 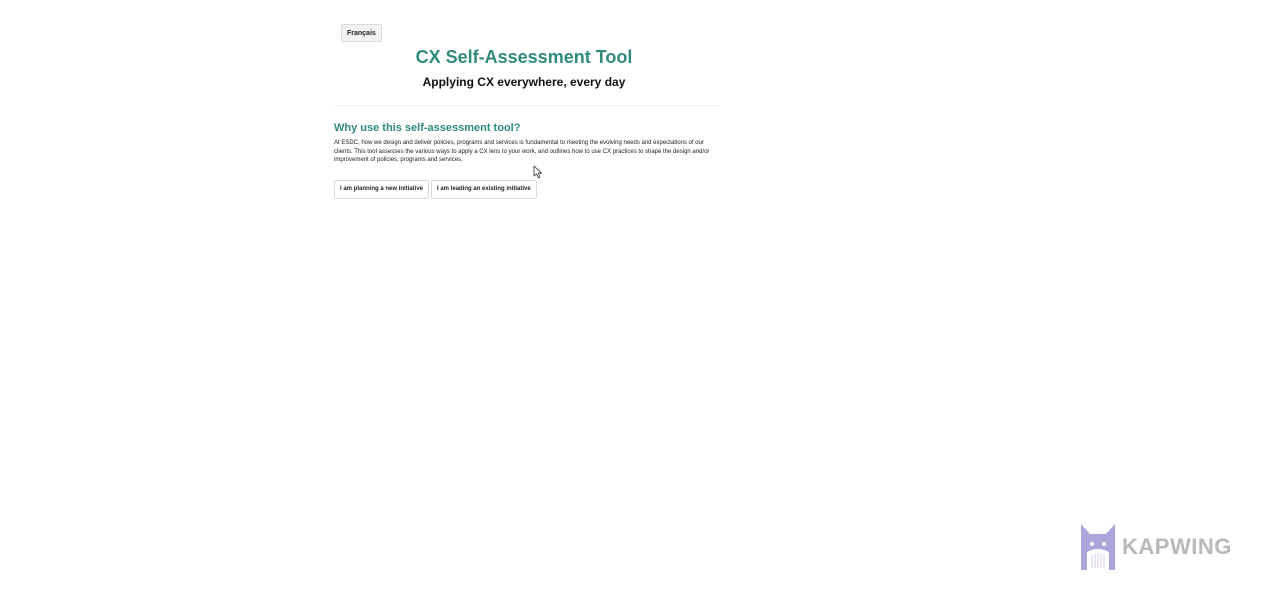 What do you see at coordinates (527, 105) in the screenshot?
I see `divider` at bounding box center [527, 105].